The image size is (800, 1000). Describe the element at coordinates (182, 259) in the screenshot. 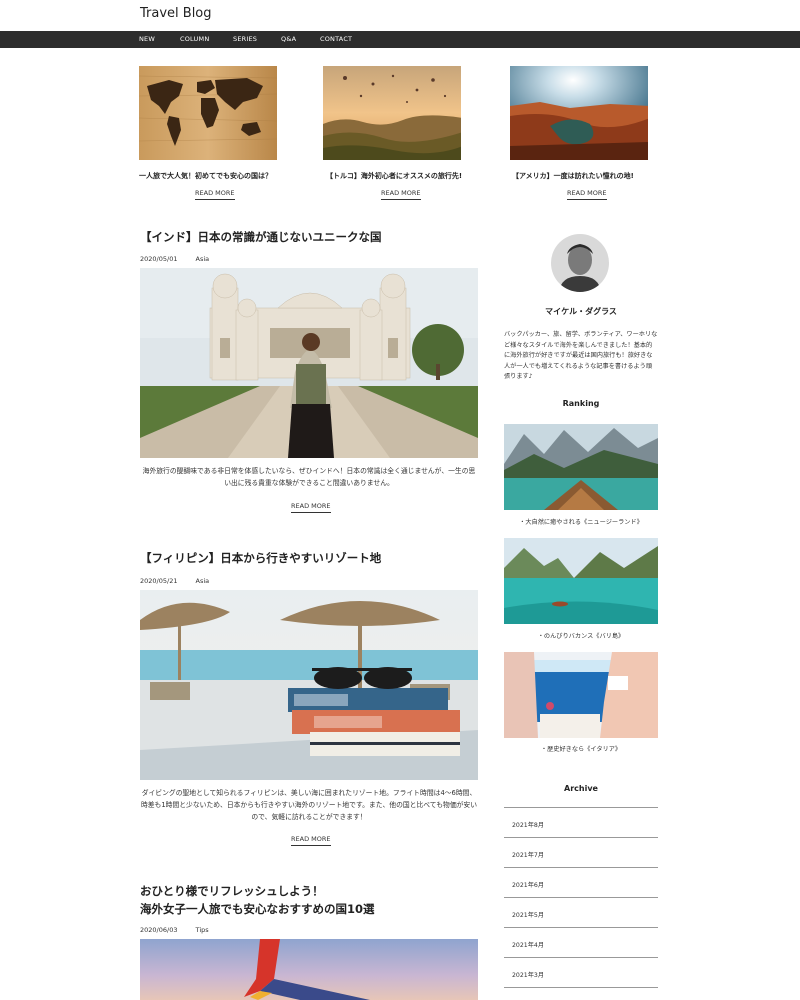

I see `post-meta: 2020/05/01 Asia` at that location.